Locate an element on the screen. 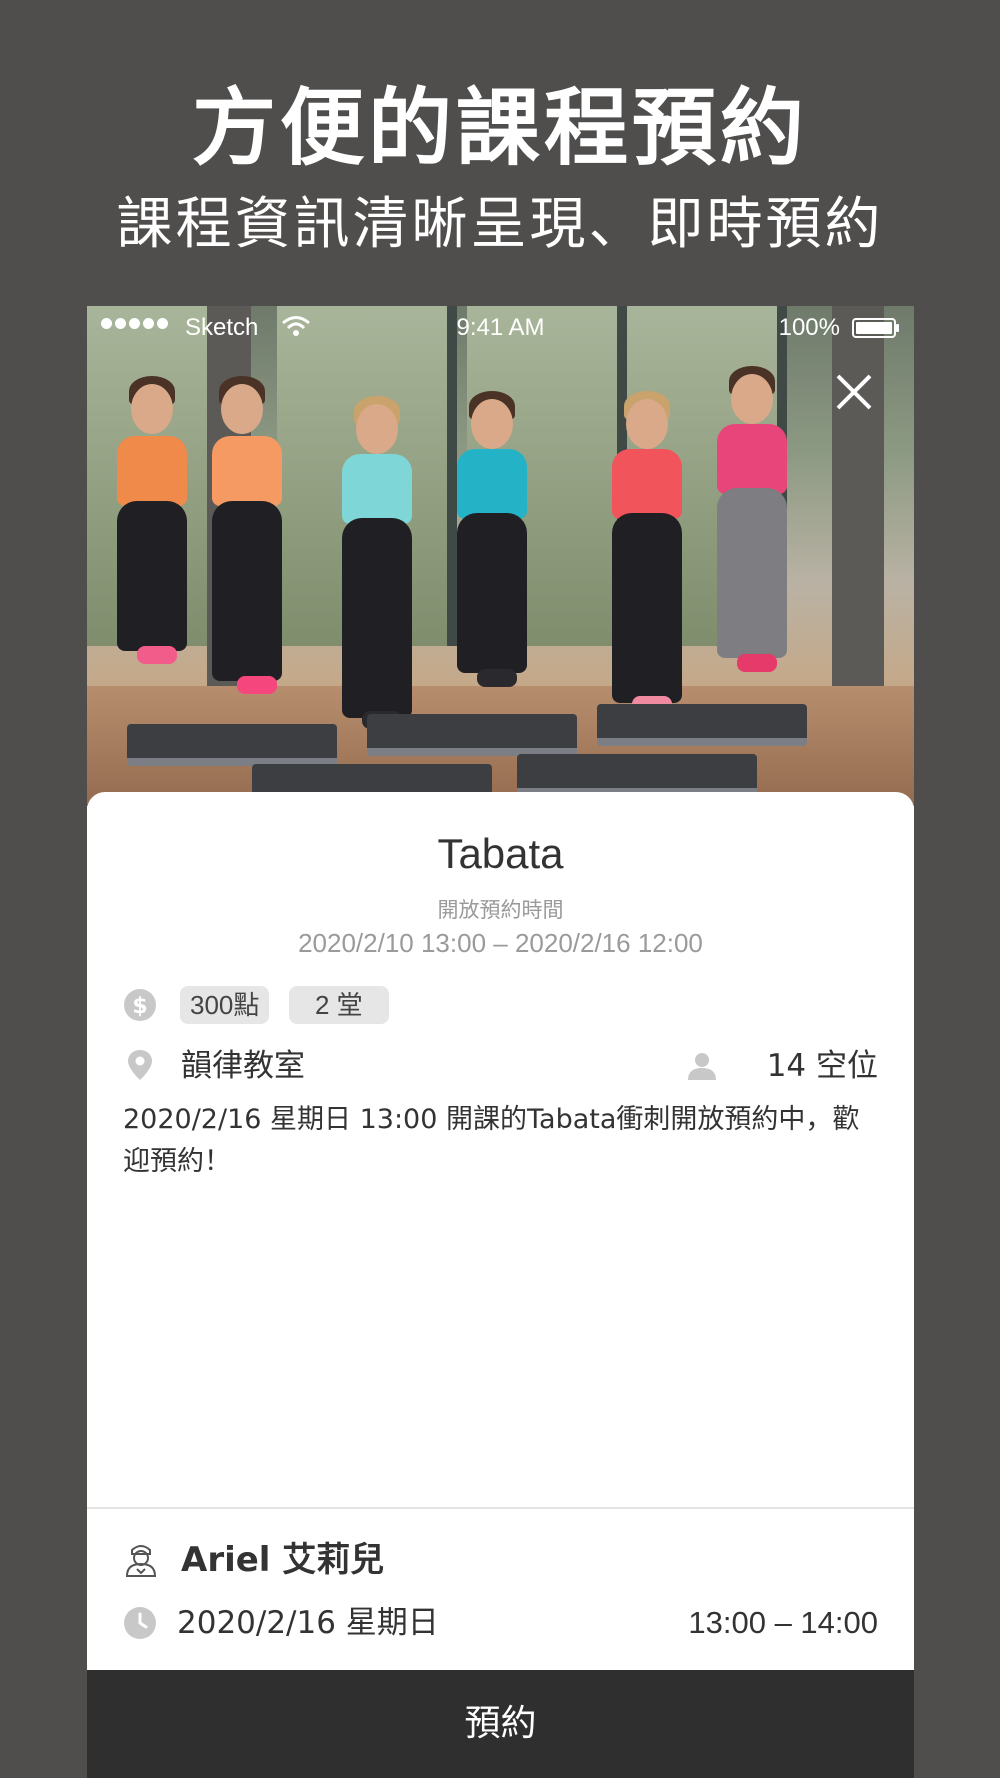 The width and height of the screenshot is (1000, 1778). promo-subtitle: 課程資訊清晰呈現、即時預約 is located at coordinates (500, 224).